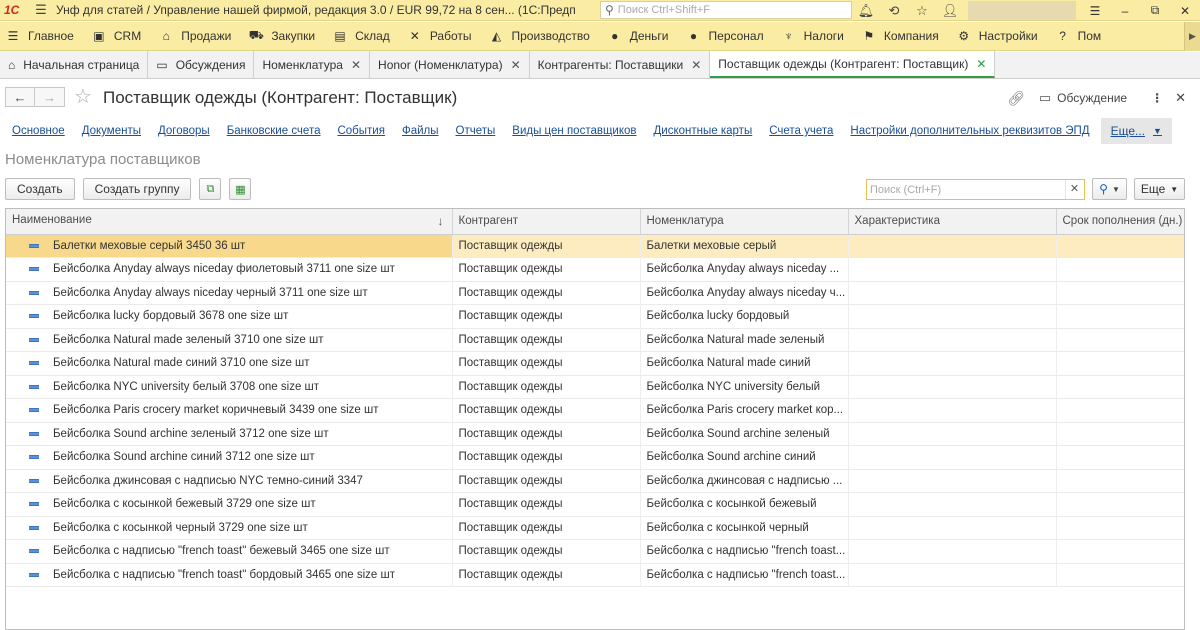 Image resolution: width=1200 pixels, height=630 pixels. What do you see at coordinates (210, 189) in the screenshot?
I see `copy-item-button: ⧉` at bounding box center [210, 189].